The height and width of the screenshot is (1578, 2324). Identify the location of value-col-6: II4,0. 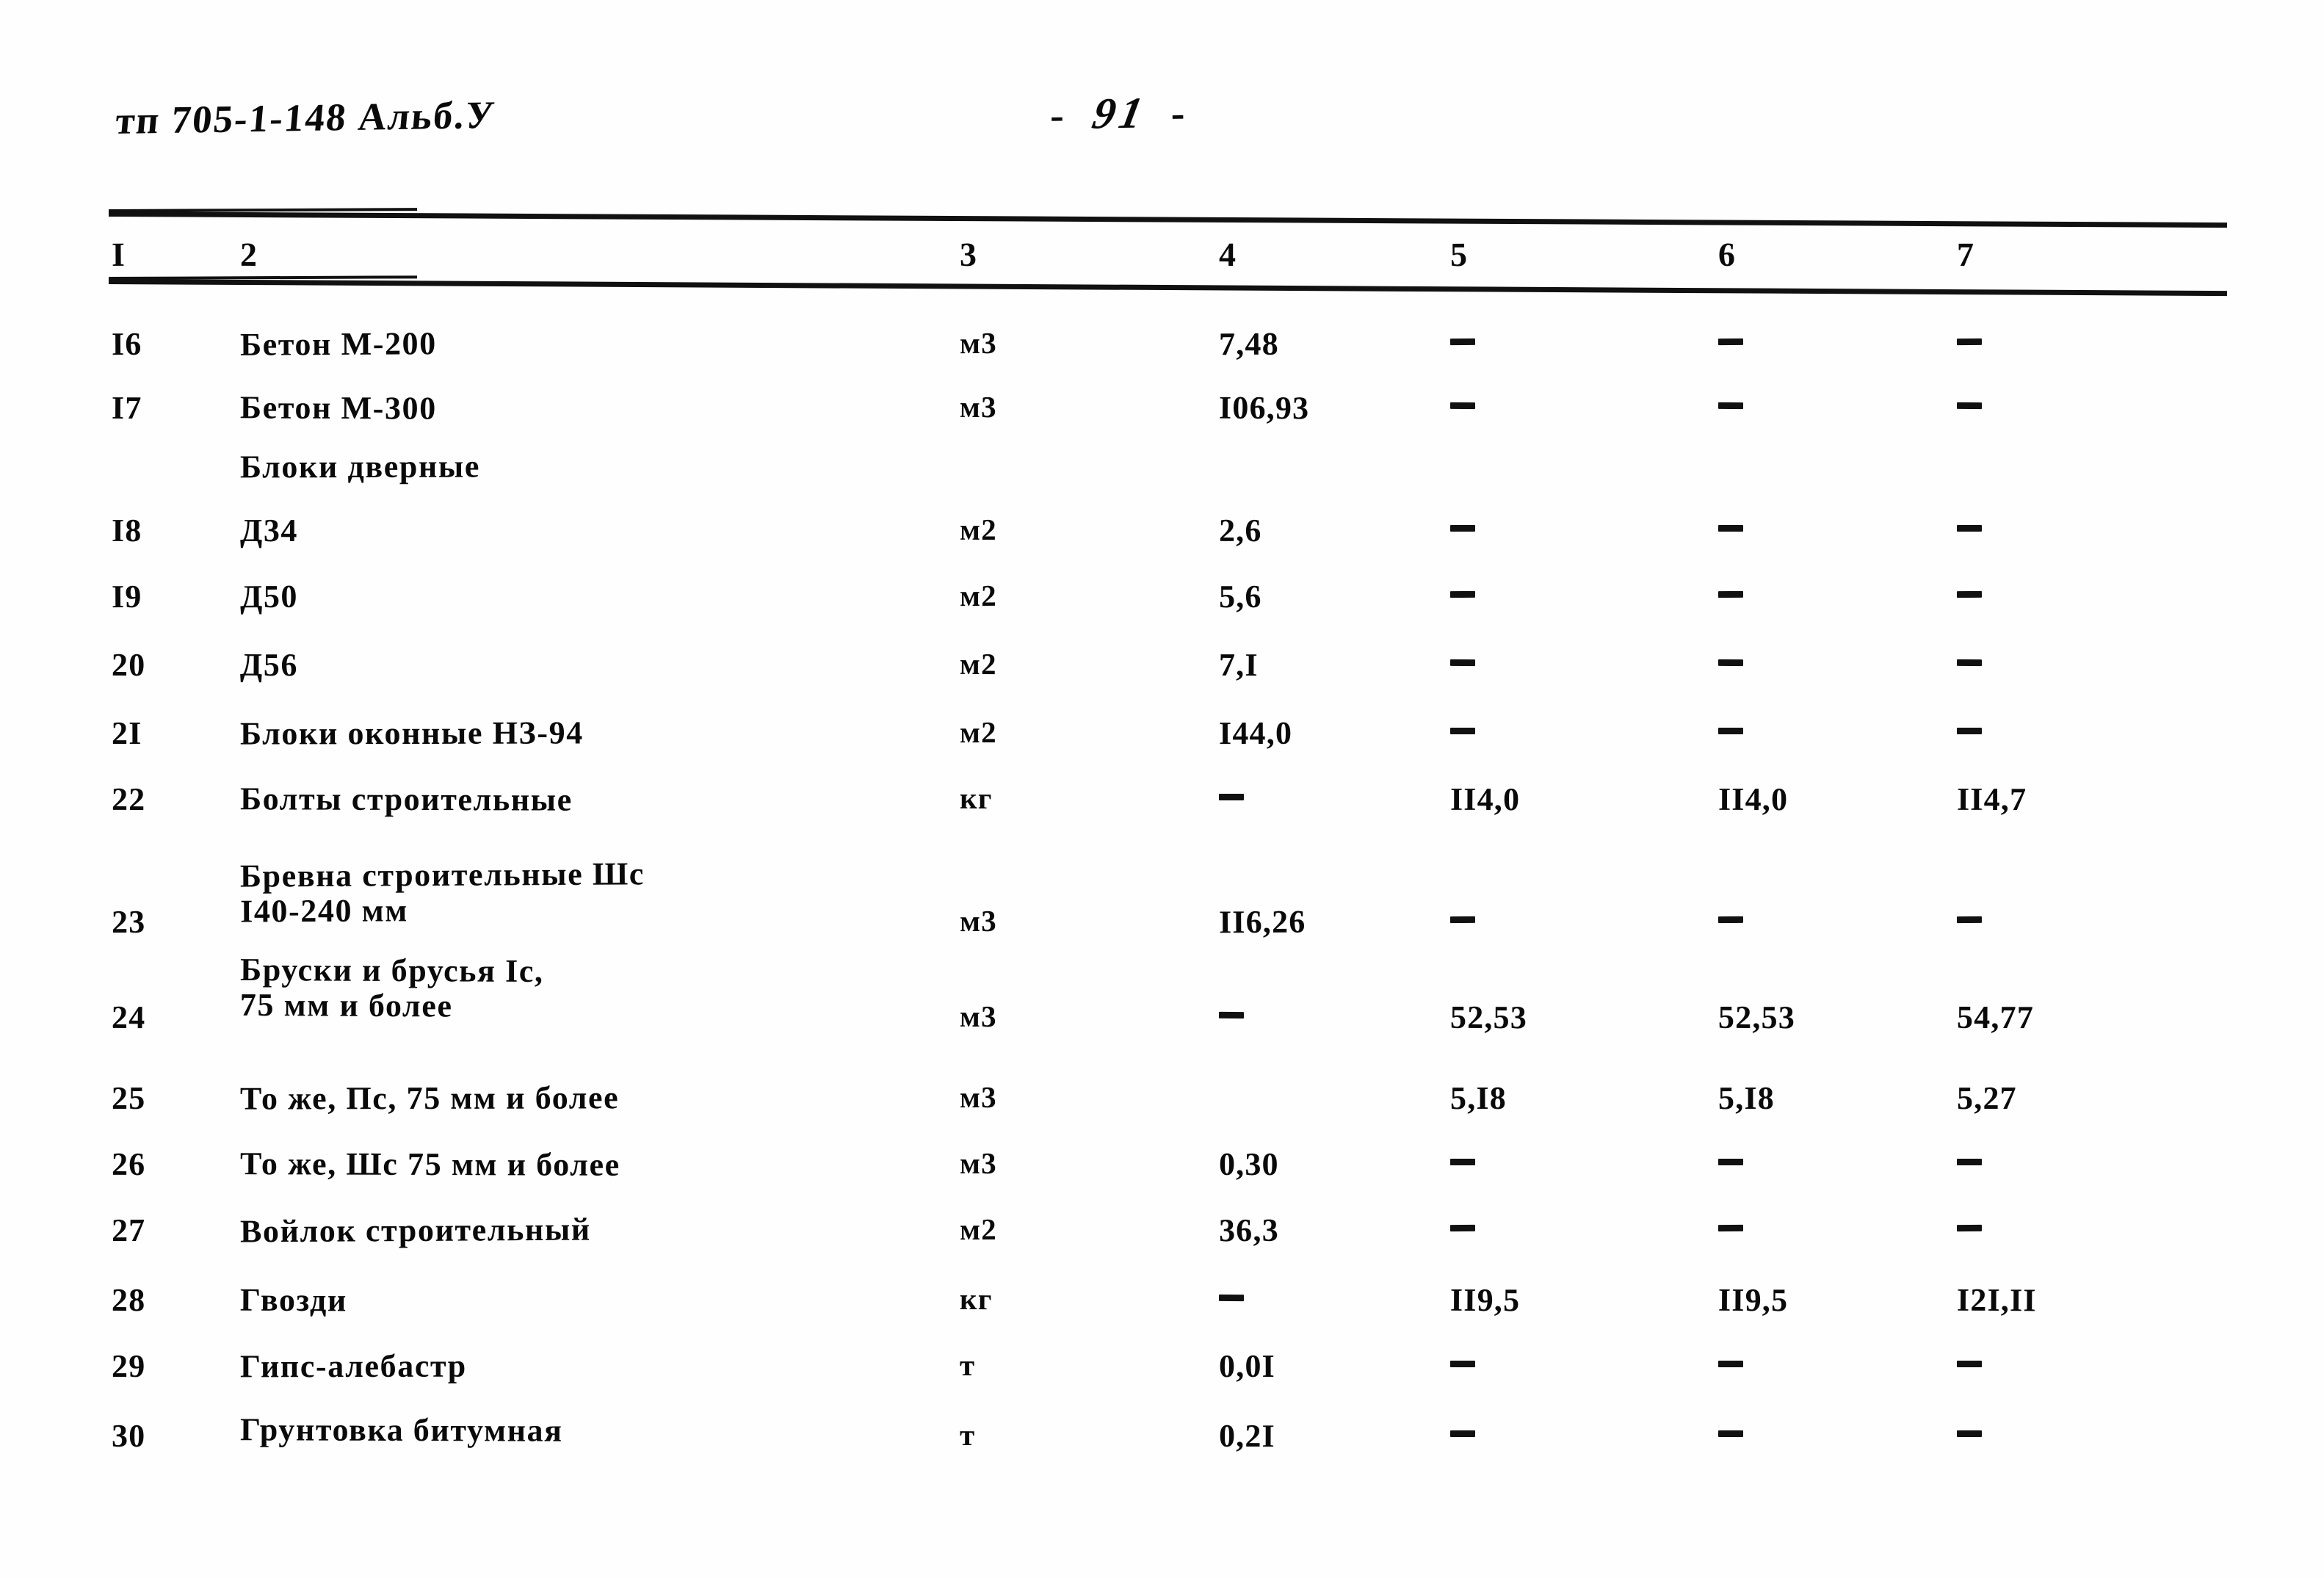
(1753, 799).